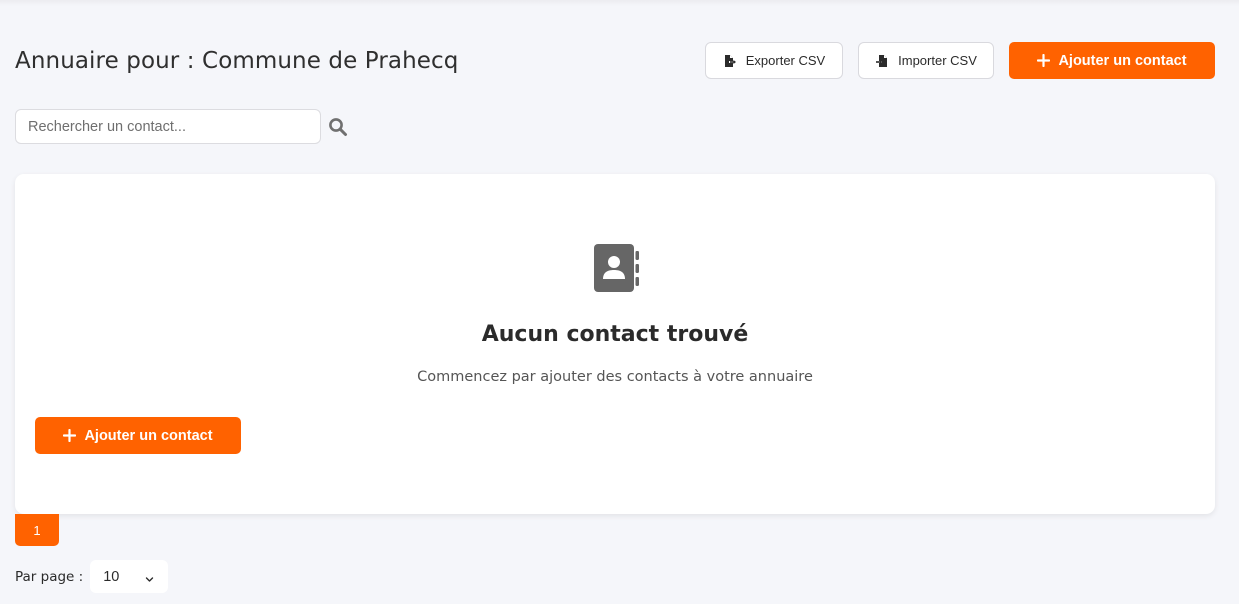 This screenshot has width=1239, height=604. What do you see at coordinates (617, 268) in the screenshot?
I see `address-book-icon` at bounding box center [617, 268].